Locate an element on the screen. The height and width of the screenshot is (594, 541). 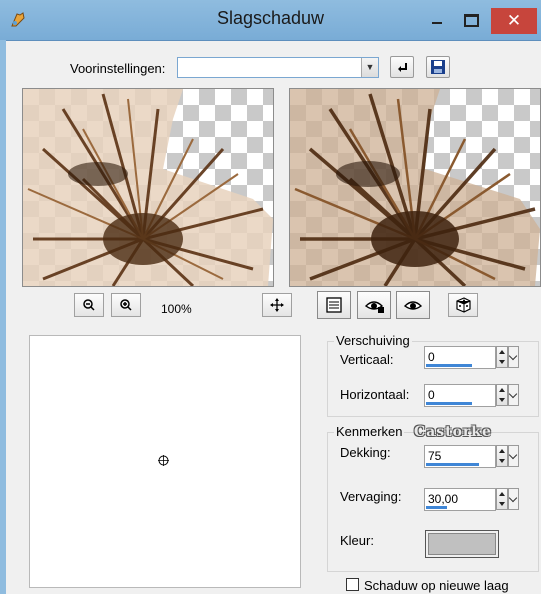
horizontal-spin-buttons is located at coordinates (502, 395).